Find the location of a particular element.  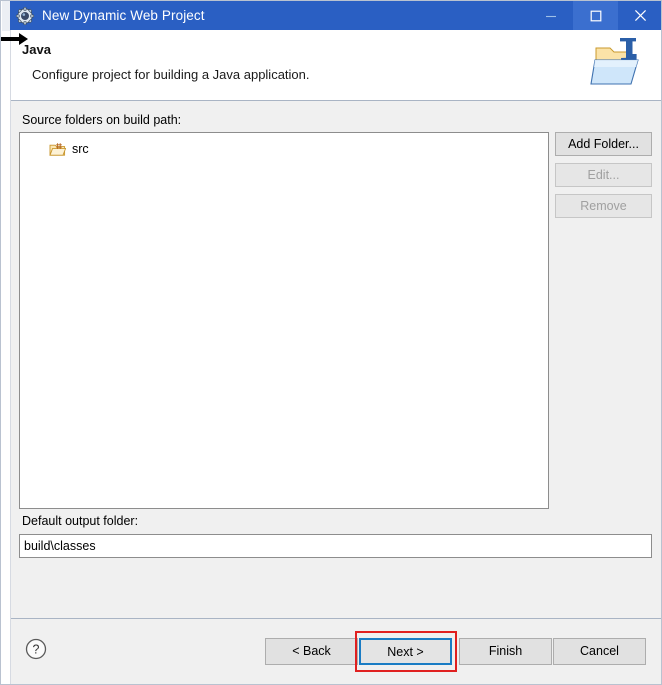

back-button: < Back is located at coordinates (311, 651).